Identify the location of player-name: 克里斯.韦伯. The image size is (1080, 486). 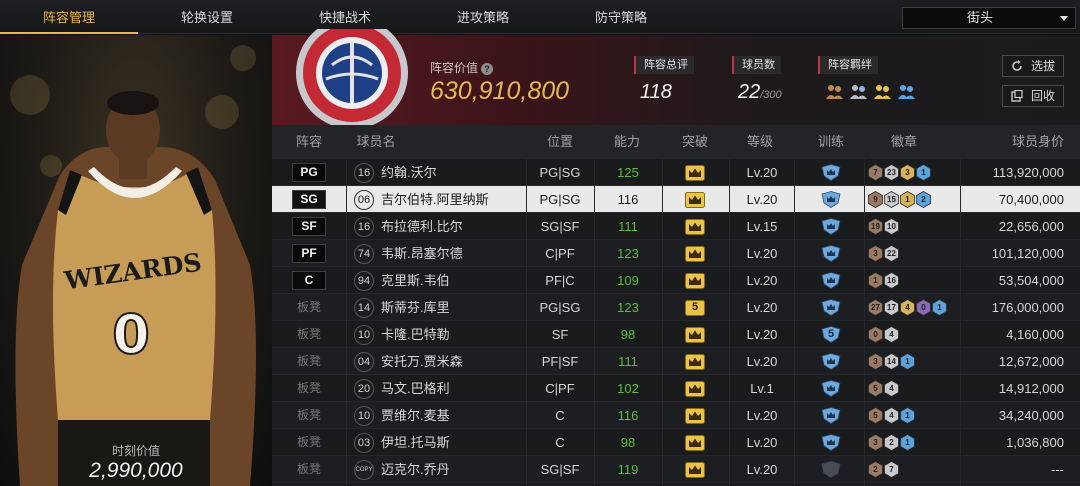
(415, 280).